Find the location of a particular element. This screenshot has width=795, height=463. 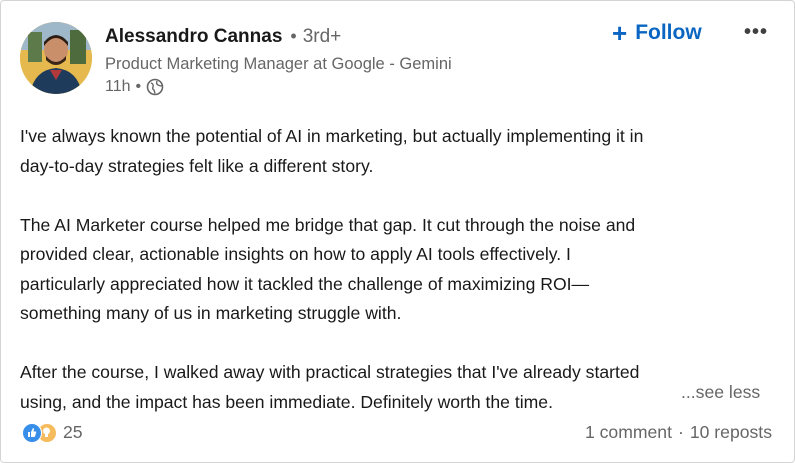

avatar-image is located at coordinates (56, 58).